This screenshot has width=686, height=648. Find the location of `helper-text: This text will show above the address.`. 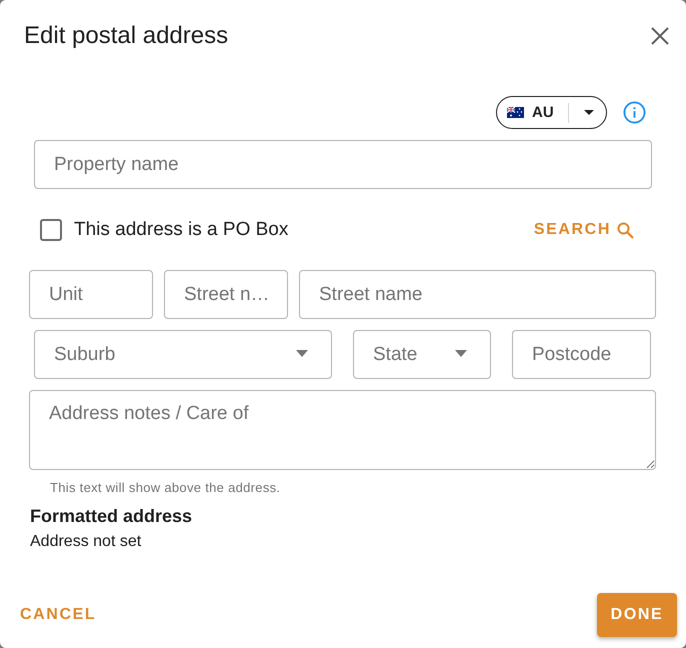

helper-text: This text will show above the address. is located at coordinates (165, 488).